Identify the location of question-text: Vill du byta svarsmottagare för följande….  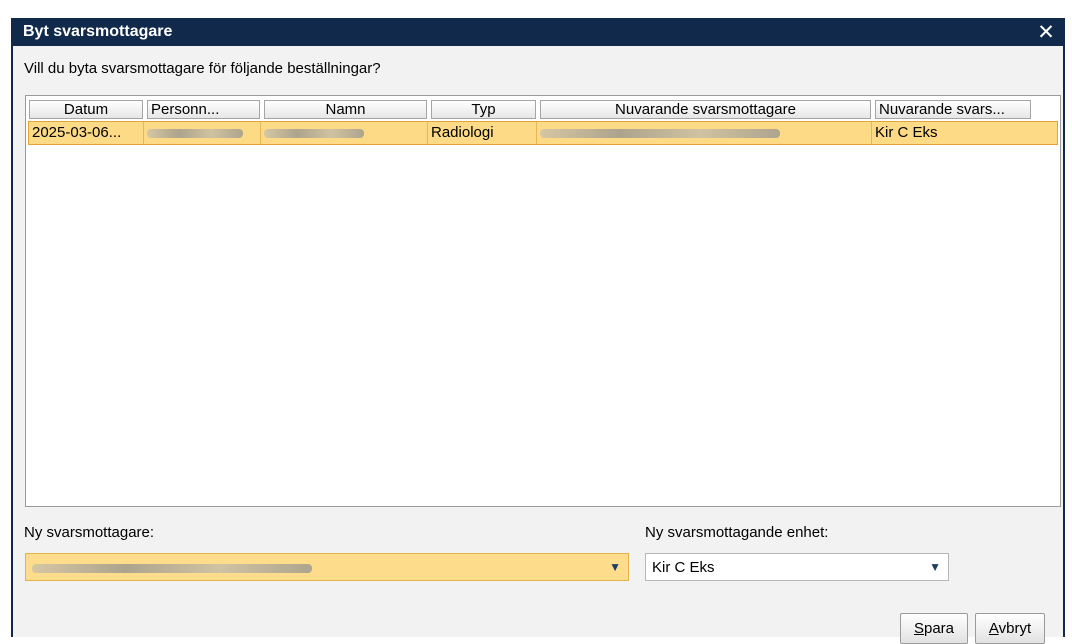
(202, 68).